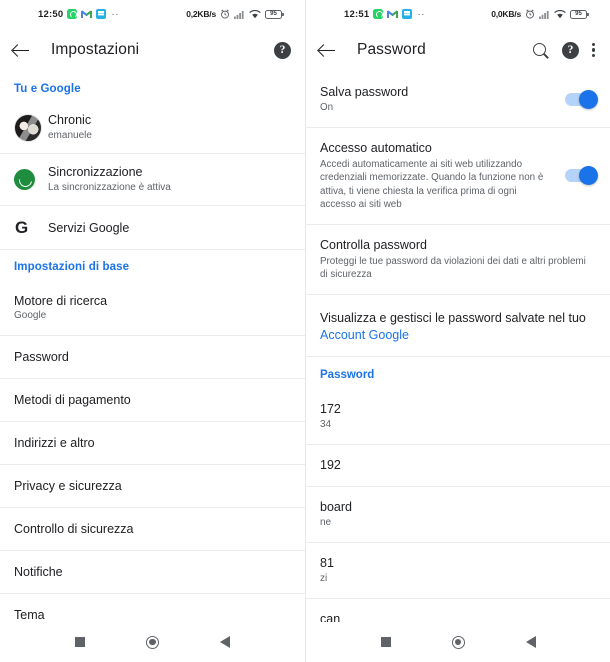 The image size is (610, 662). I want to click on save-password-texts: Salva password On, so click(442, 99).